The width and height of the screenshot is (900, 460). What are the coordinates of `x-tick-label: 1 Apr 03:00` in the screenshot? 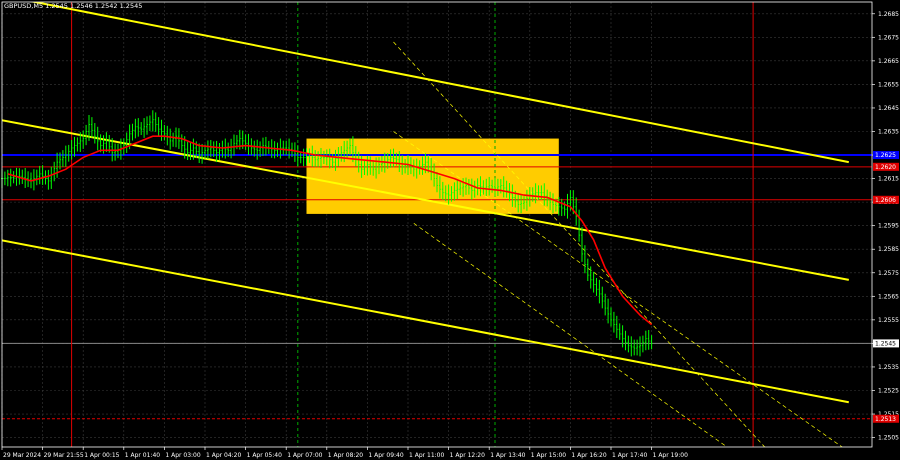 It's located at (182, 455).